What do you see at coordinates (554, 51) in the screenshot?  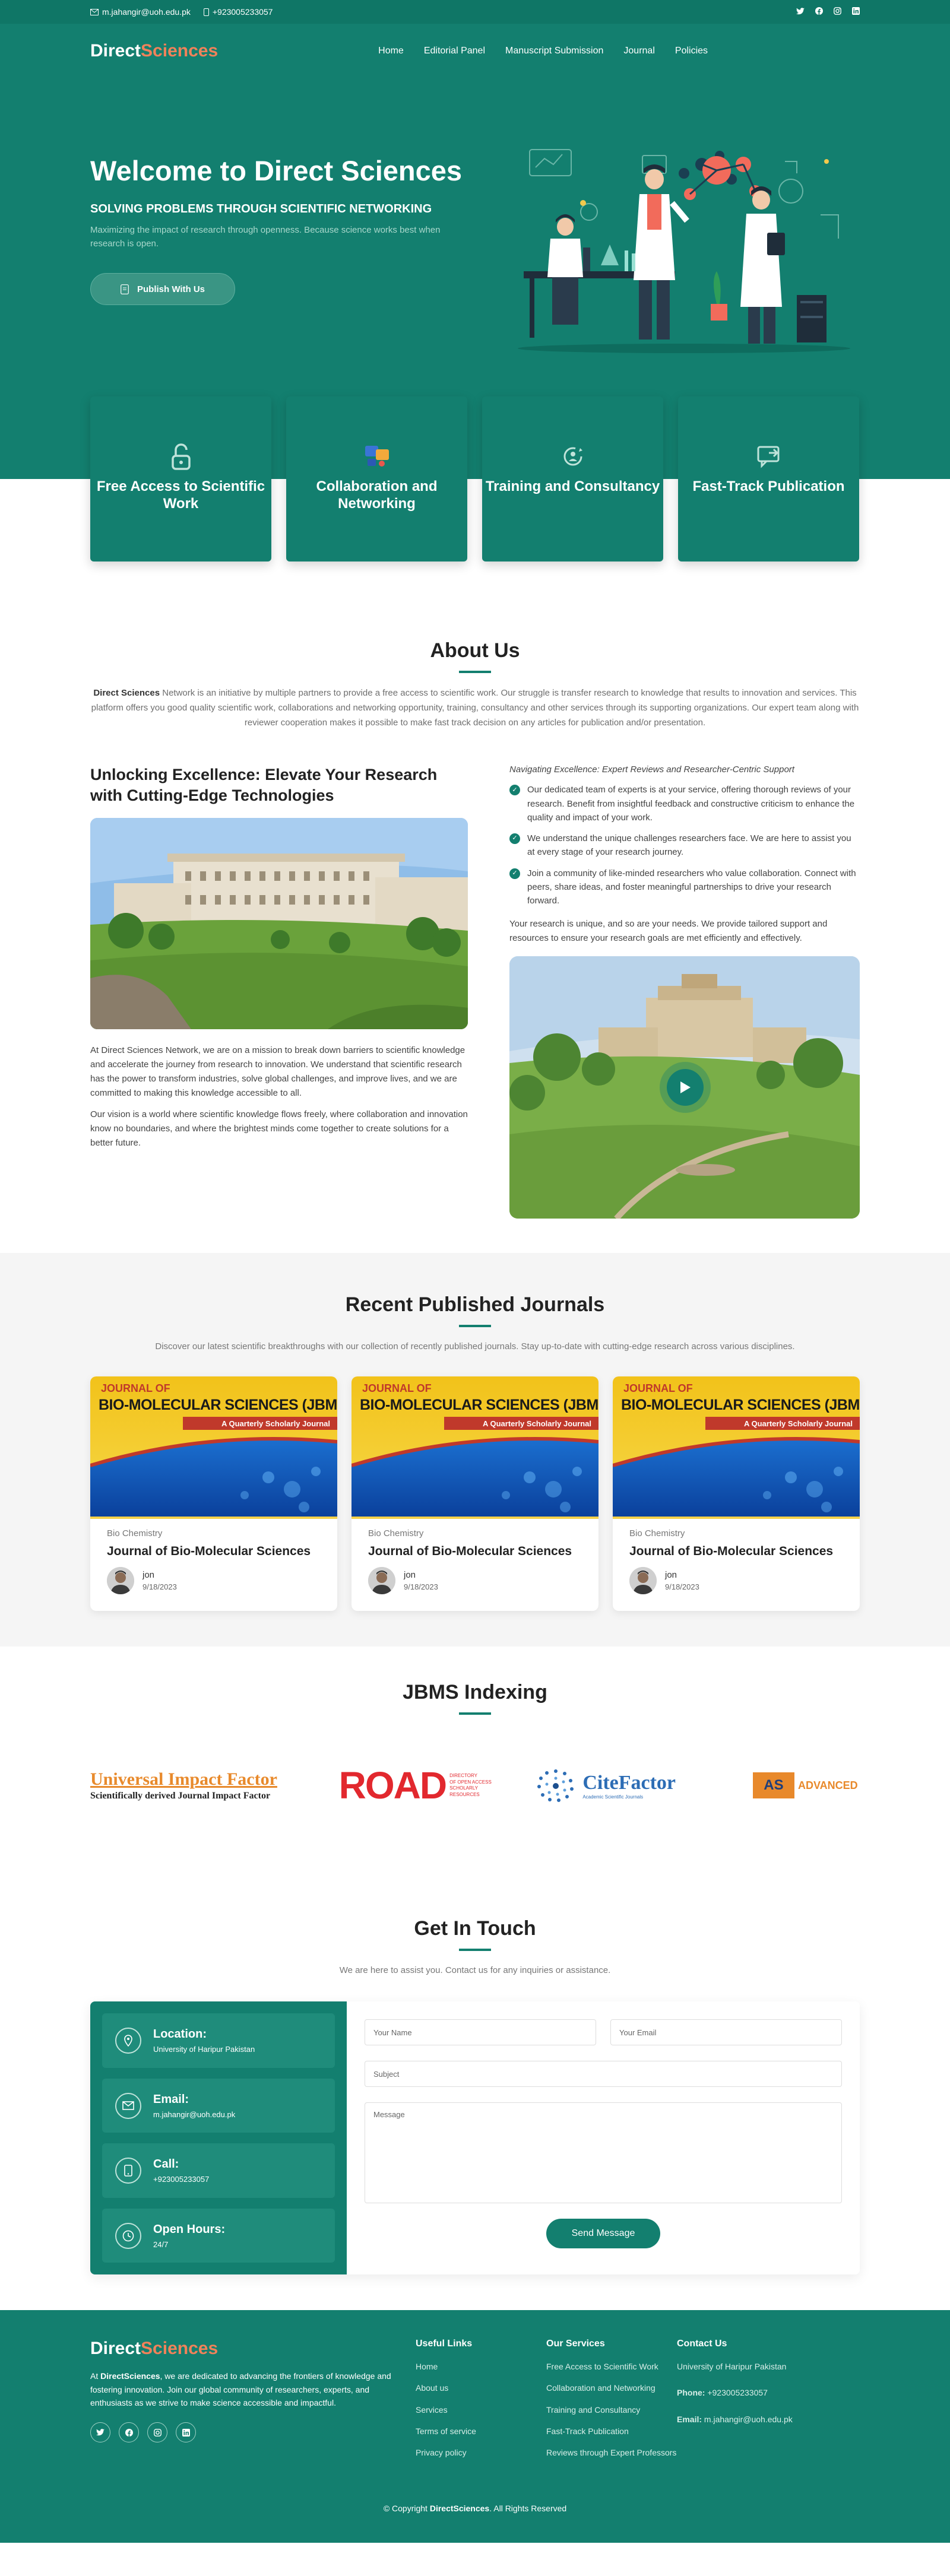 I see `nav-manuscript-submission: Manuscript Submission` at bounding box center [554, 51].